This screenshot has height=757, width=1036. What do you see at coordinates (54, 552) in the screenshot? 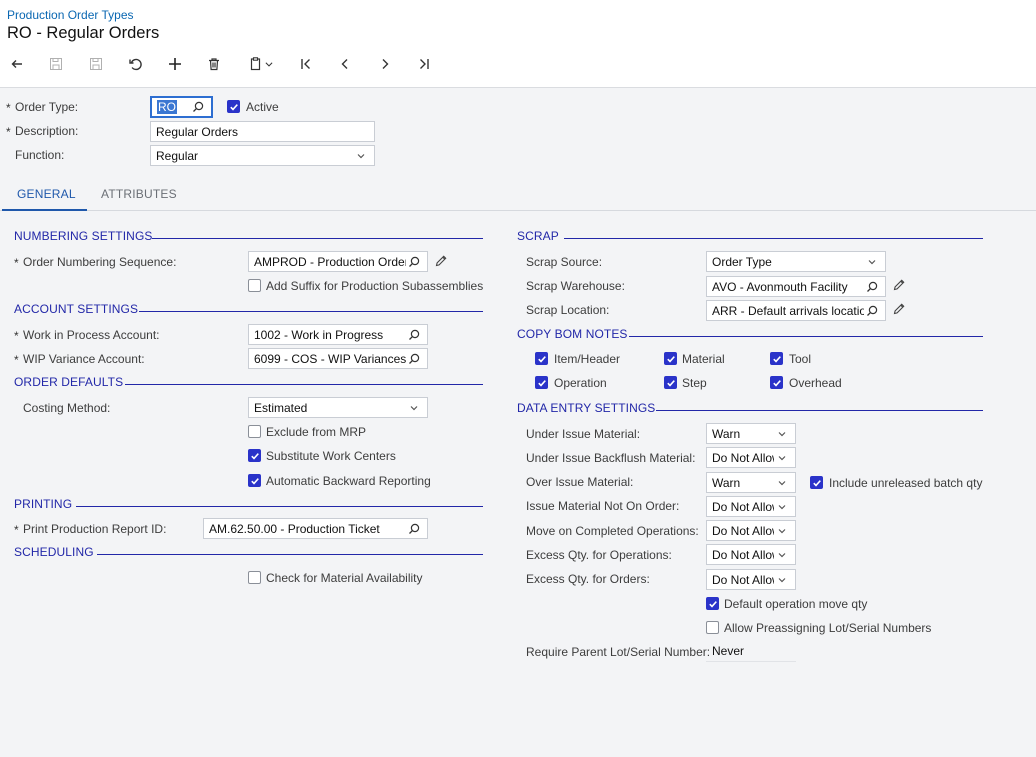
I see `section-scheduling: SCHEDULING` at bounding box center [54, 552].